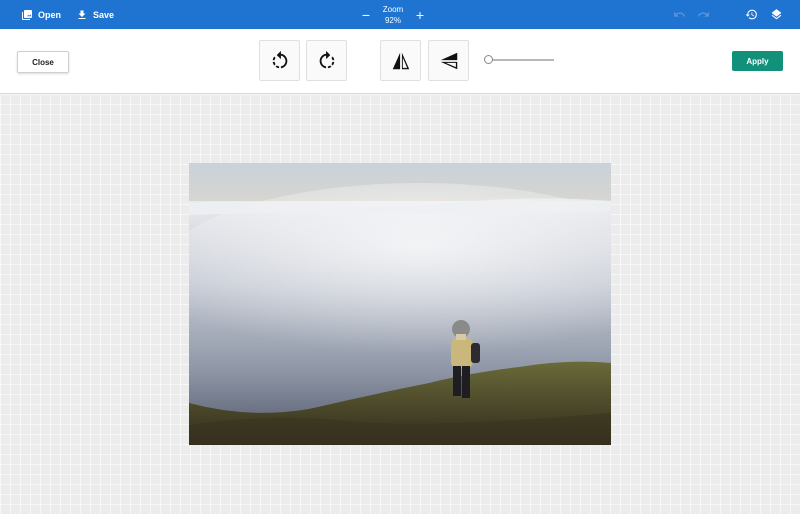  I want to click on rotate-left-button, so click(279, 60).